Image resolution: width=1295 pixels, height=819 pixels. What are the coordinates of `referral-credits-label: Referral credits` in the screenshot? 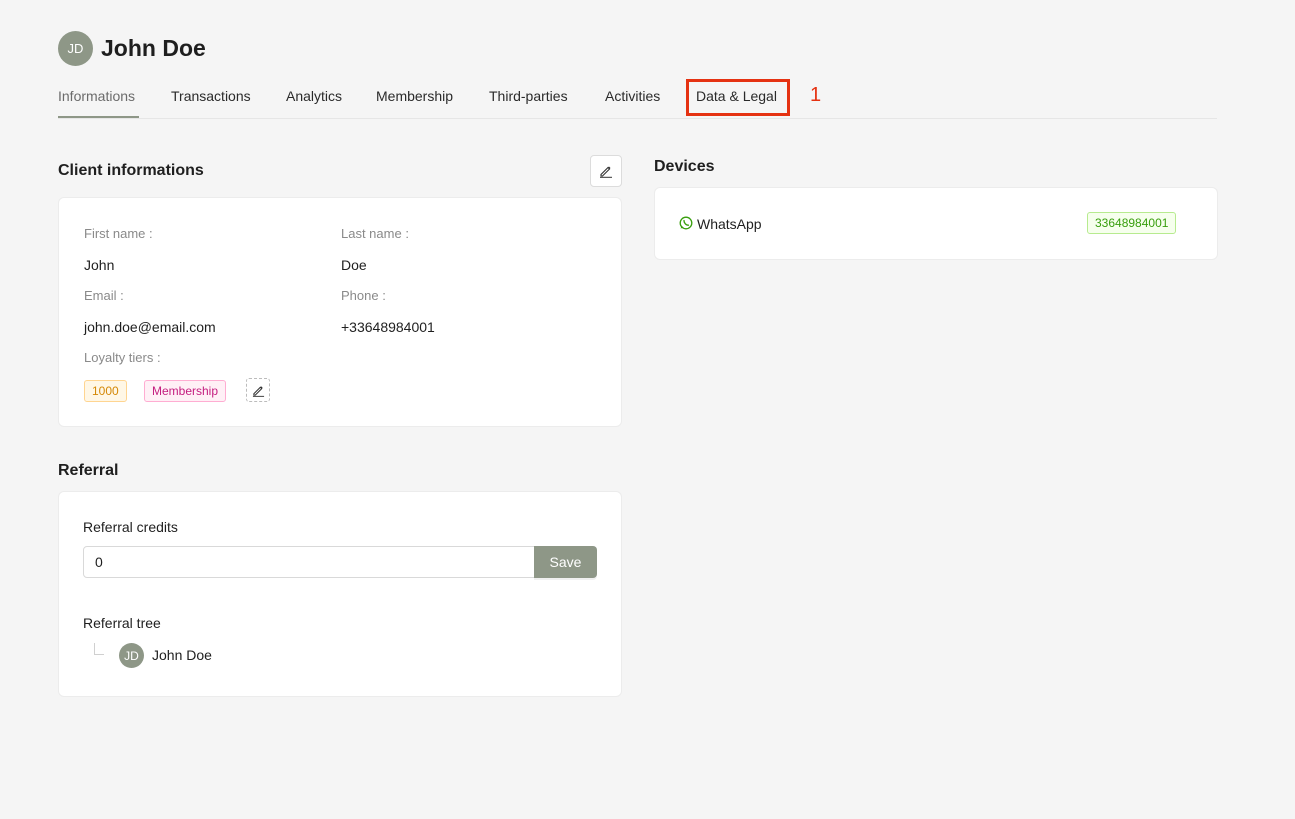 It's located at (130, 527).